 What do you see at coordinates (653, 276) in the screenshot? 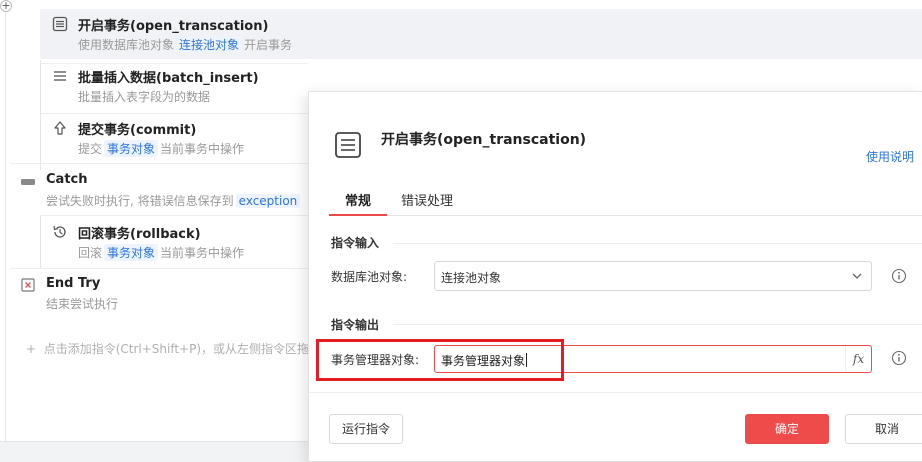
I see `pool-select: 连接池对象` at bounding box center [653, 276].